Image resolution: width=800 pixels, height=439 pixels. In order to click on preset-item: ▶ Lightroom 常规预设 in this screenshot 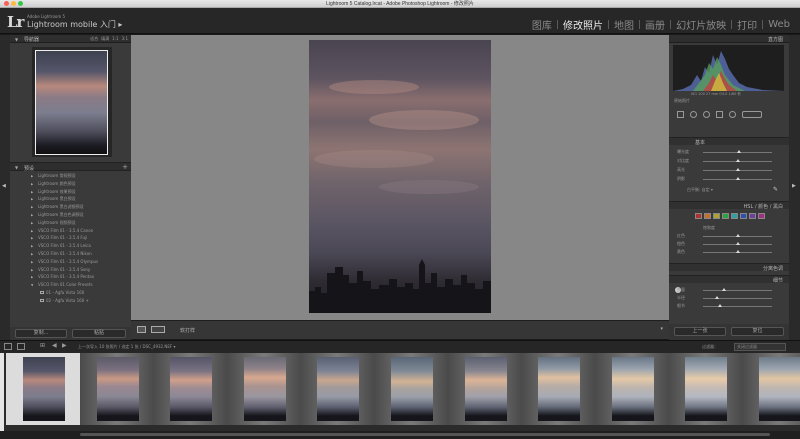, I will do `click(70, 176)`.